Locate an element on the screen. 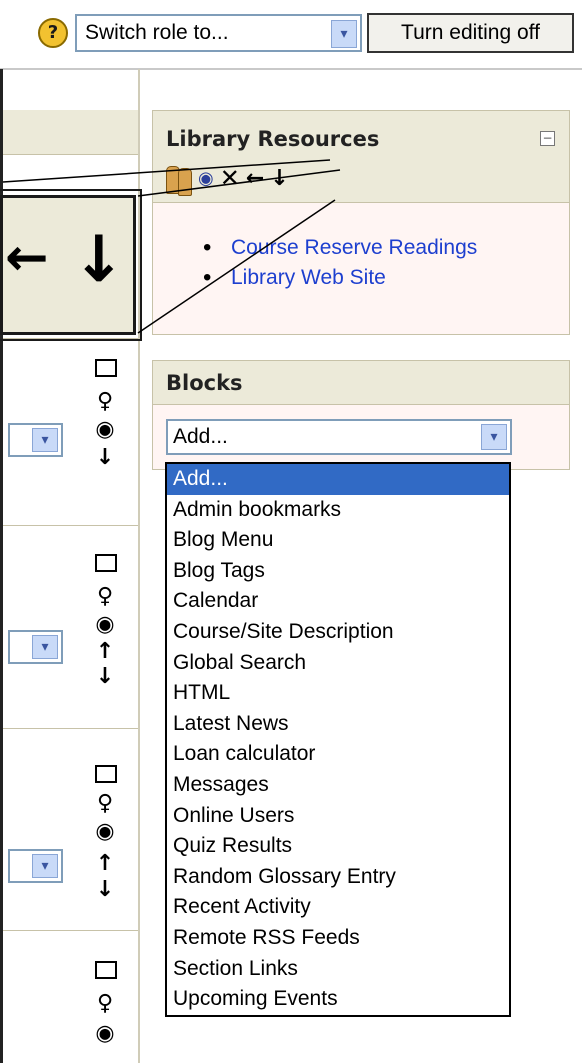 The width and height of the screenshot is (582, 1064). dropdown-option: Online Users is located at coordinates (338, 816).